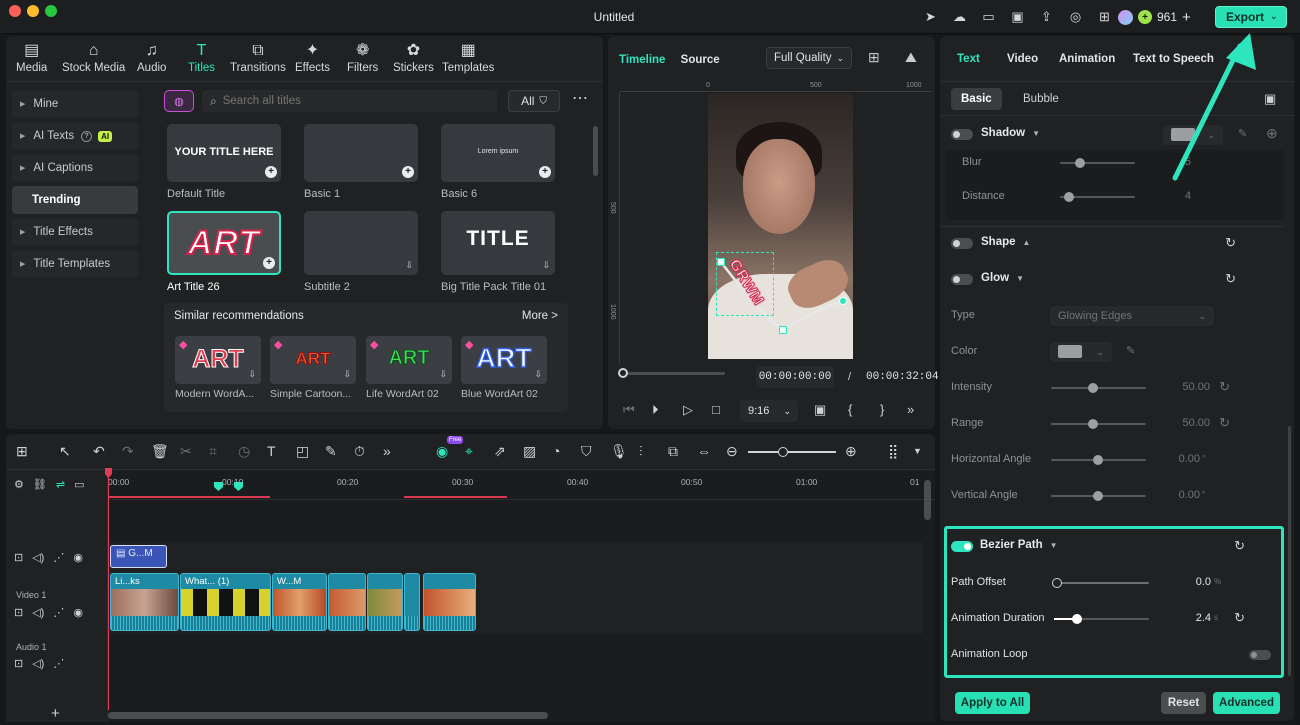 This screenshot has width=1300, height=725. I want to click on video-clip: Li...ks, so click(144, 602).